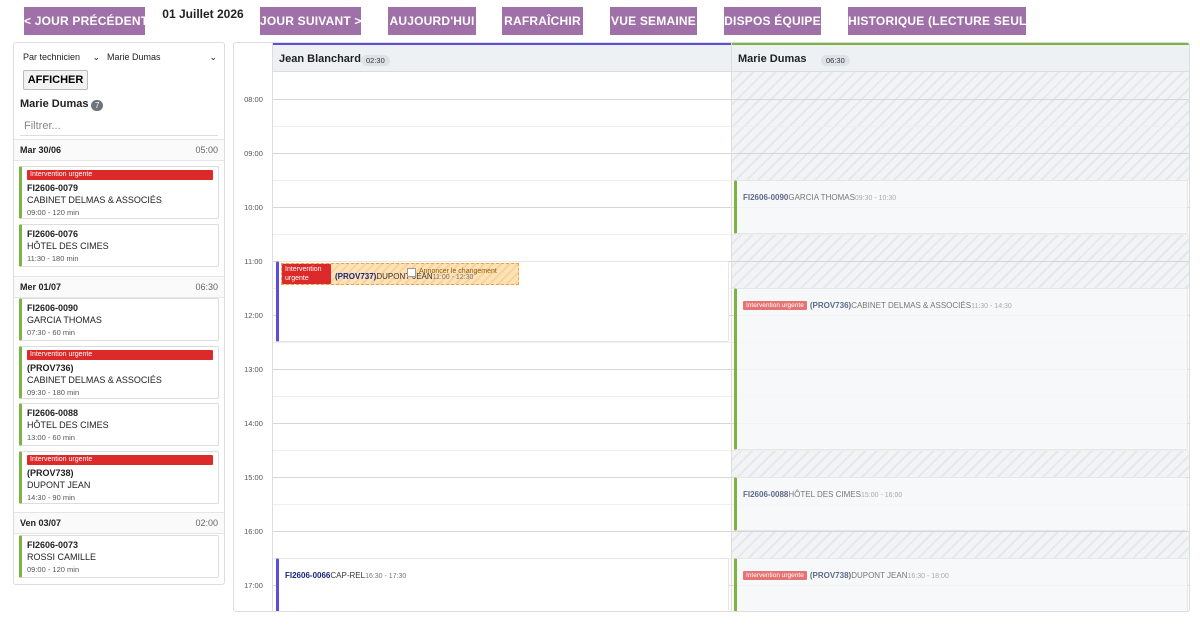 The height and width of the screenshot is (632, 1200). Describe the element at coordinates (53, 392) in the screenshot. I see `intervention-time: 09:30 - 180 min` at that location.